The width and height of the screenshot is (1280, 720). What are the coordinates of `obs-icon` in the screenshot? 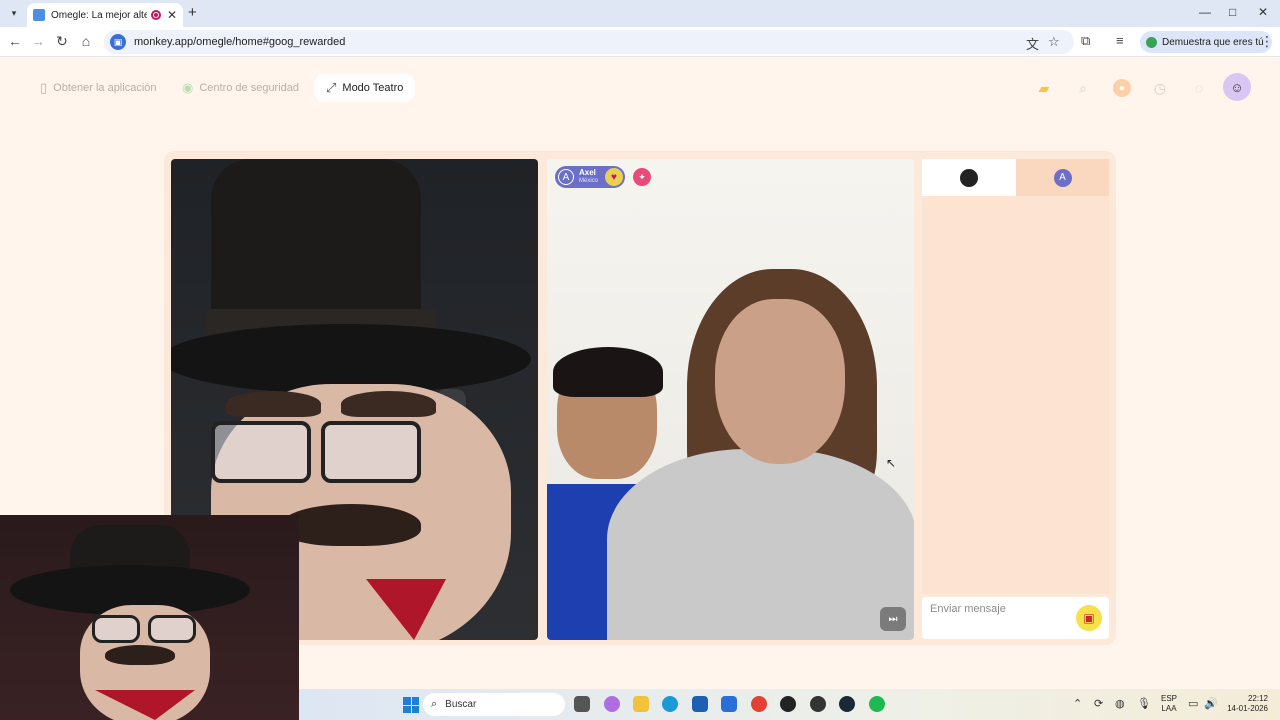 It's located at (788, 704).